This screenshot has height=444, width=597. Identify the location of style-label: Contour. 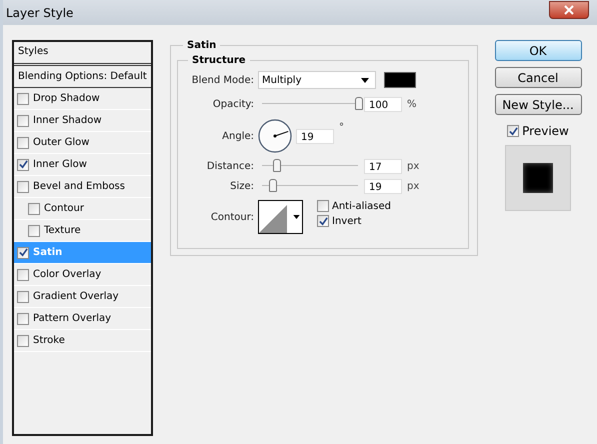
(64, 208).